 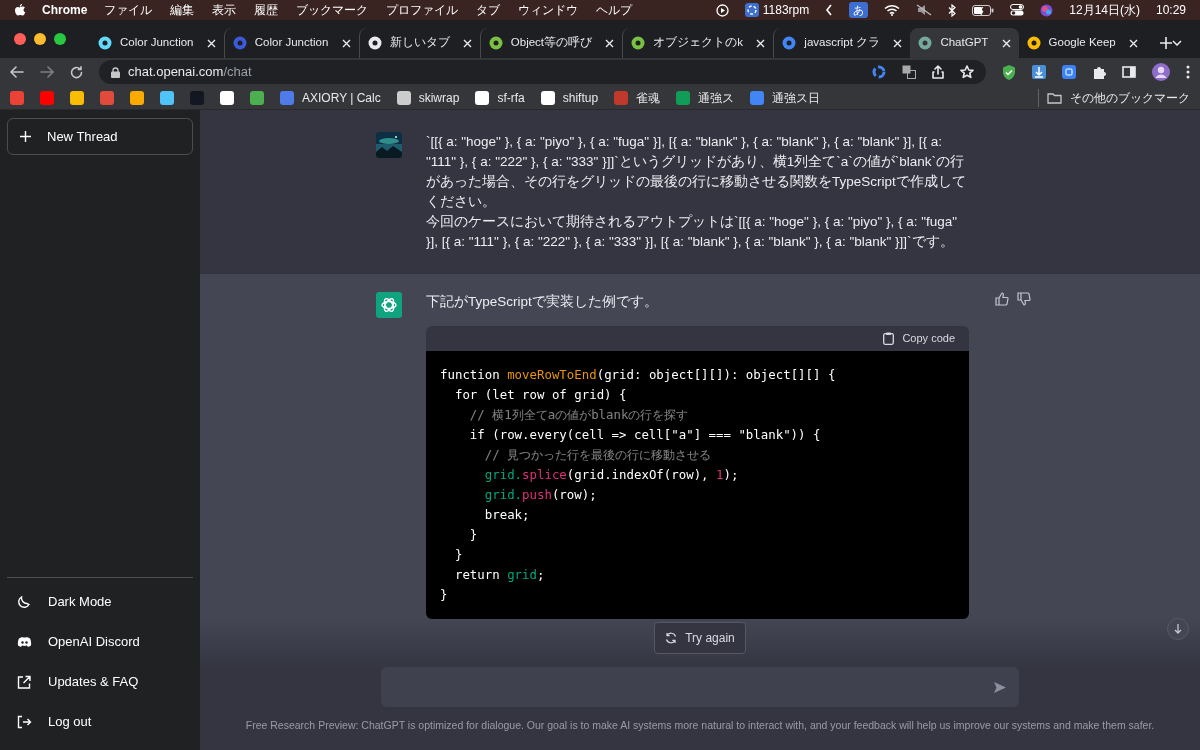 What do you see at coordinates (1039, 72) in the screenshot?
I see `download-icon` at bounding box center [1039, 72].